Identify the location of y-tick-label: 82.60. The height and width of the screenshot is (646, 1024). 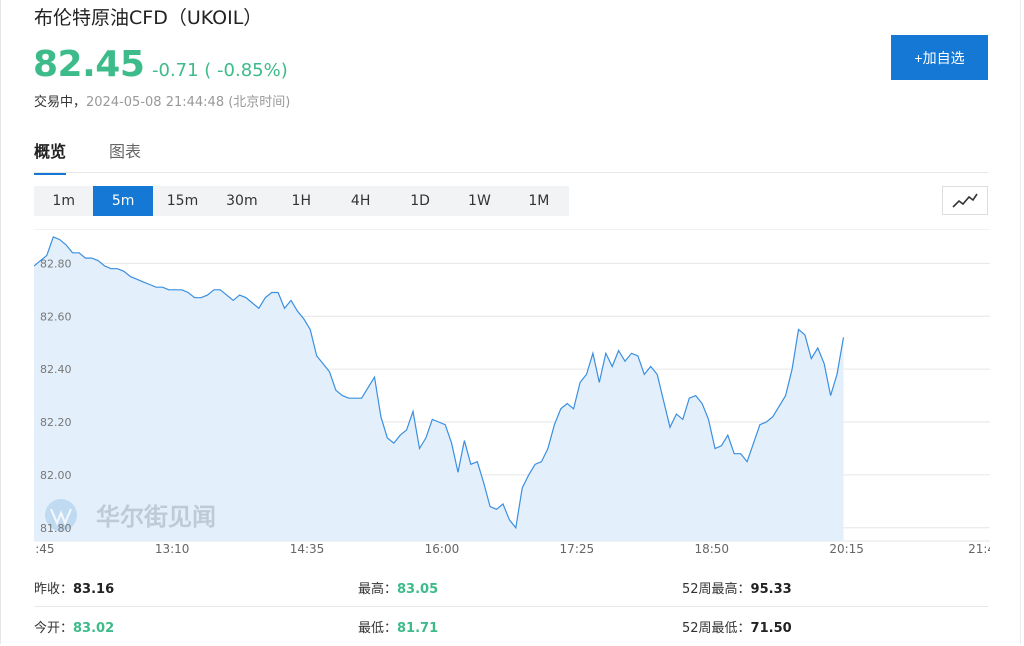
(56, 316).